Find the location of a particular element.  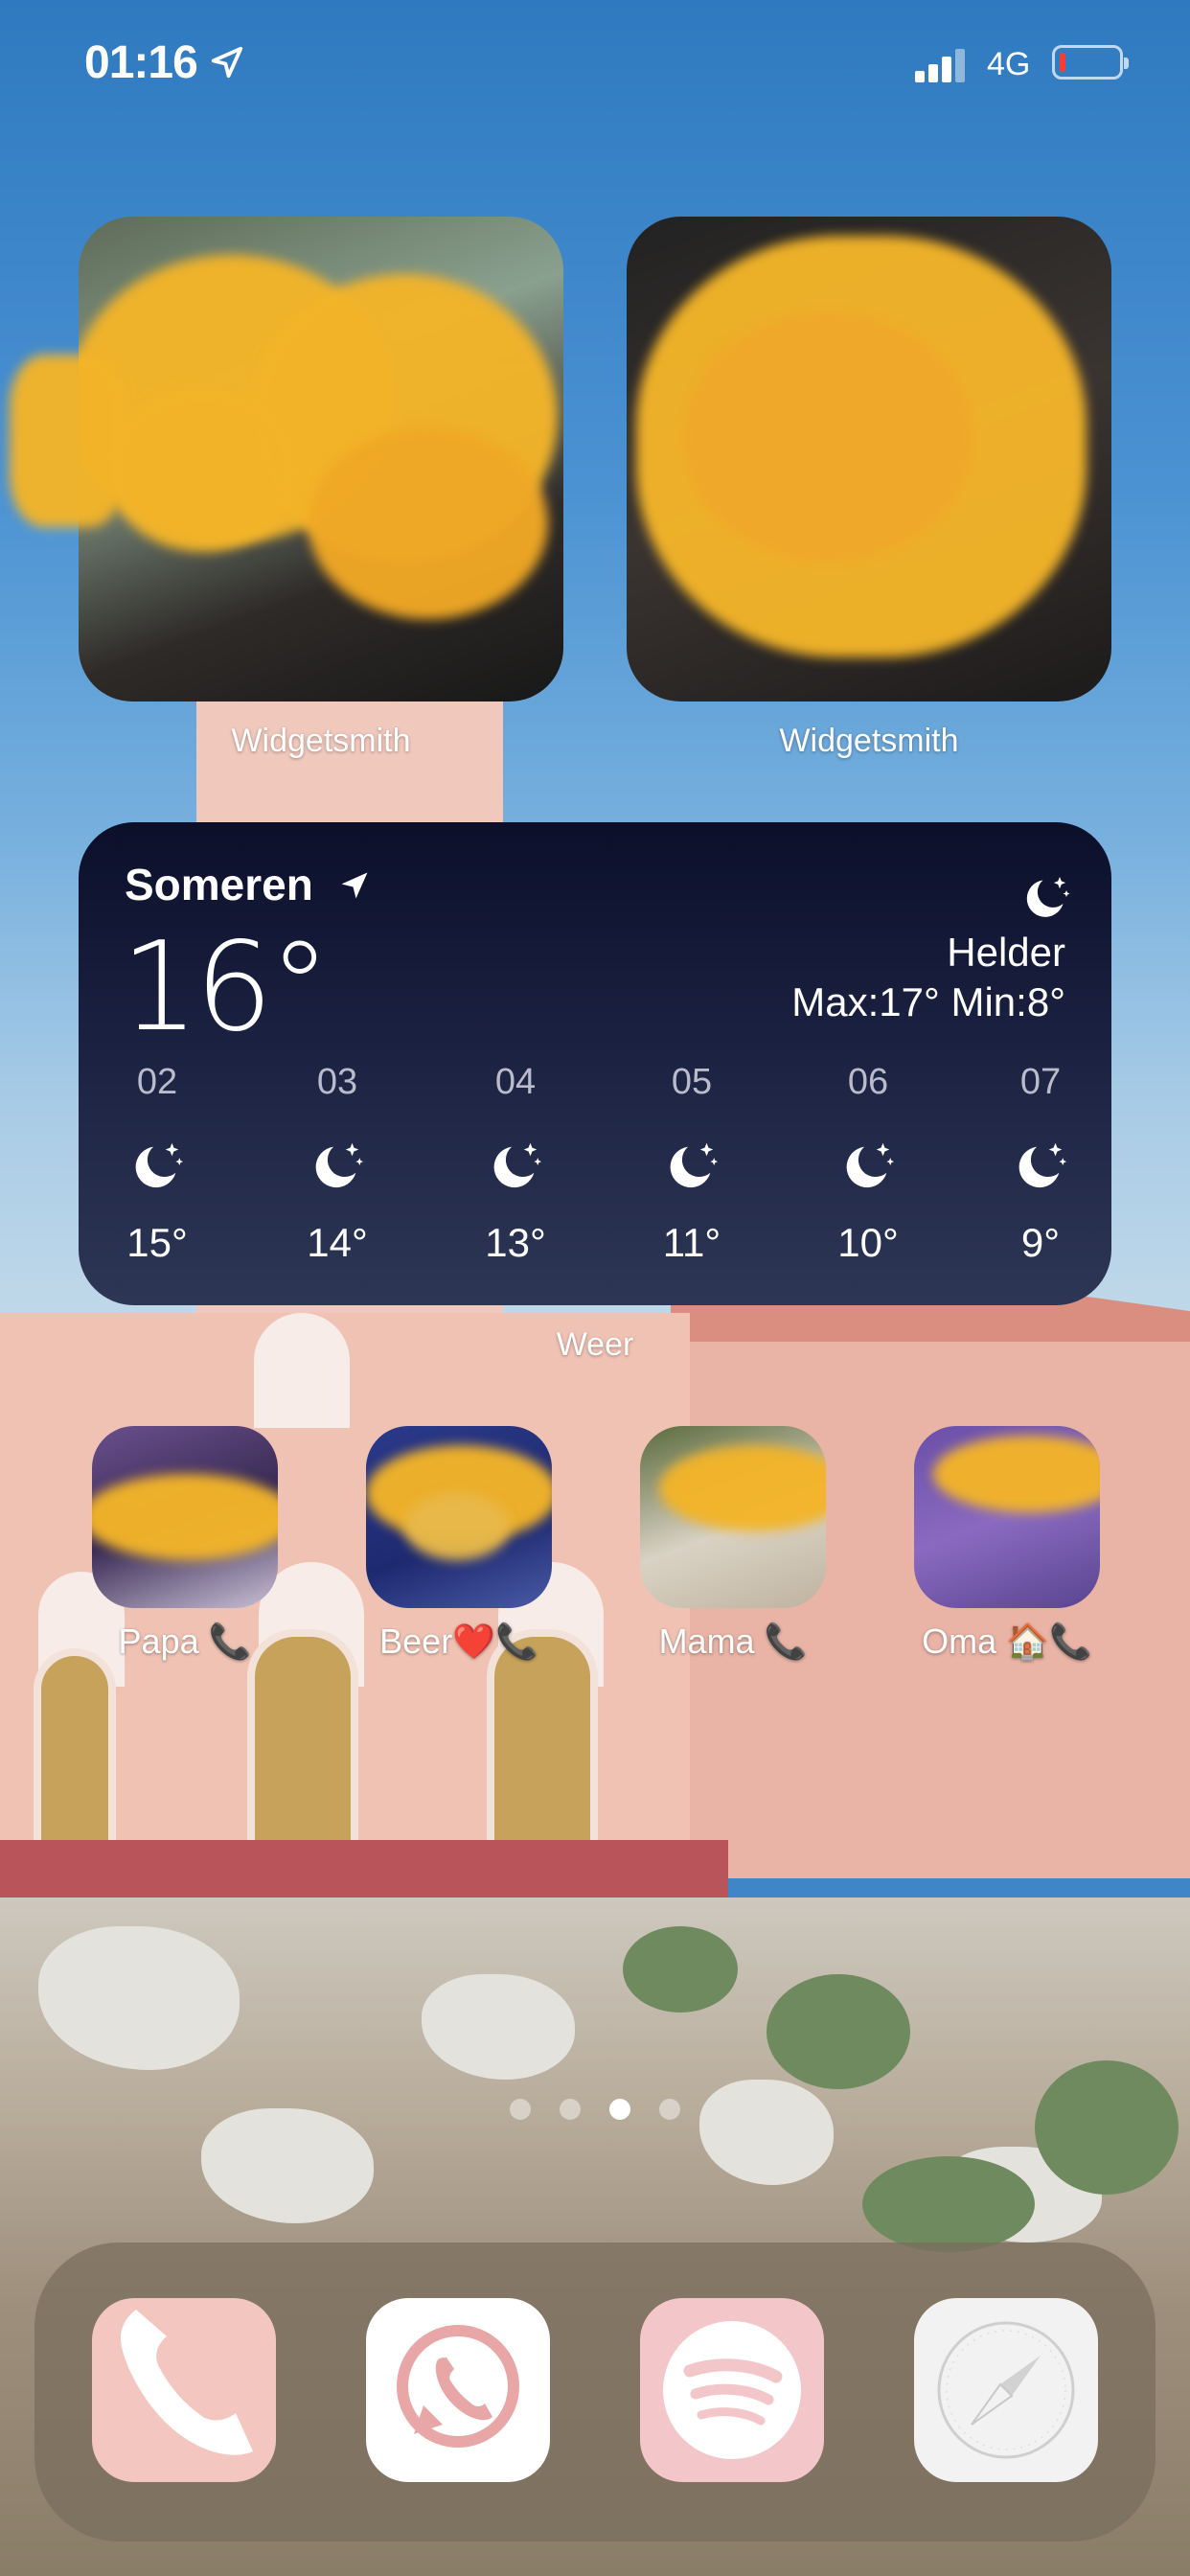

contact-shortcut-oma is located at coordinates (1007, 1517).